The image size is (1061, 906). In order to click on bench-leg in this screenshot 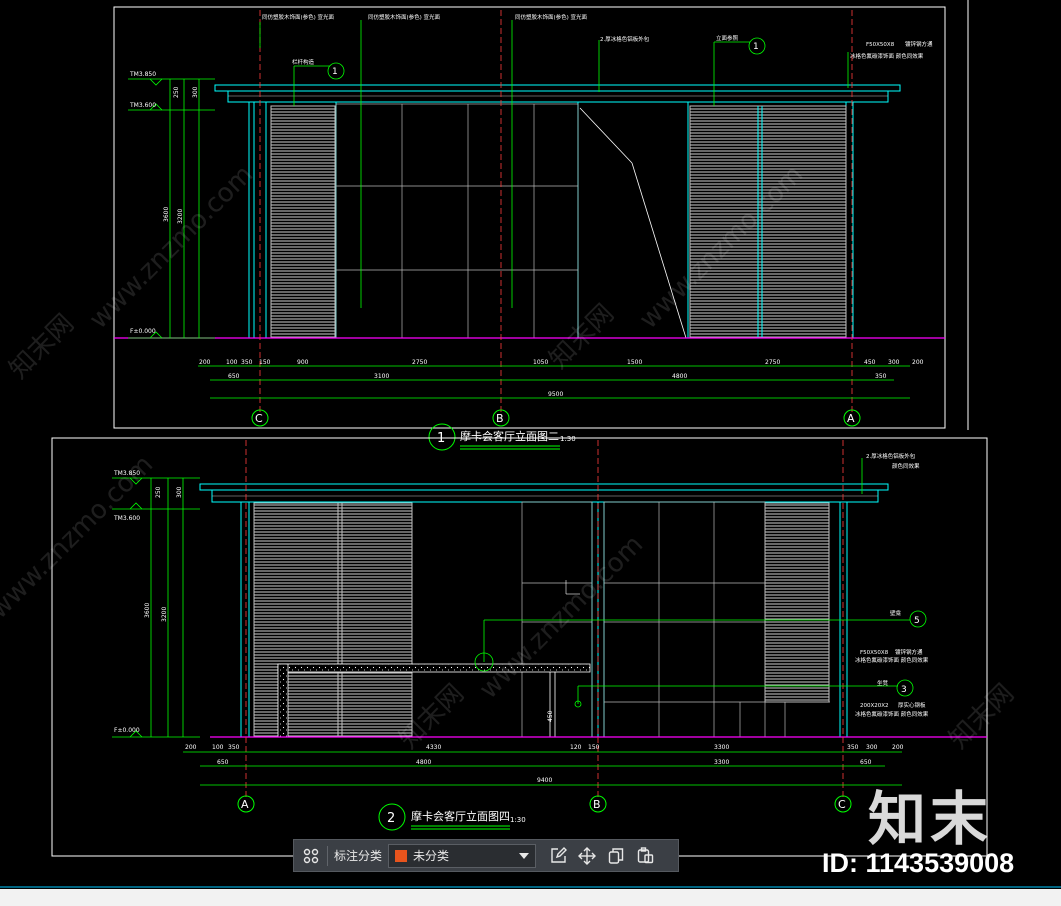, I will do `click(283, 700)`.